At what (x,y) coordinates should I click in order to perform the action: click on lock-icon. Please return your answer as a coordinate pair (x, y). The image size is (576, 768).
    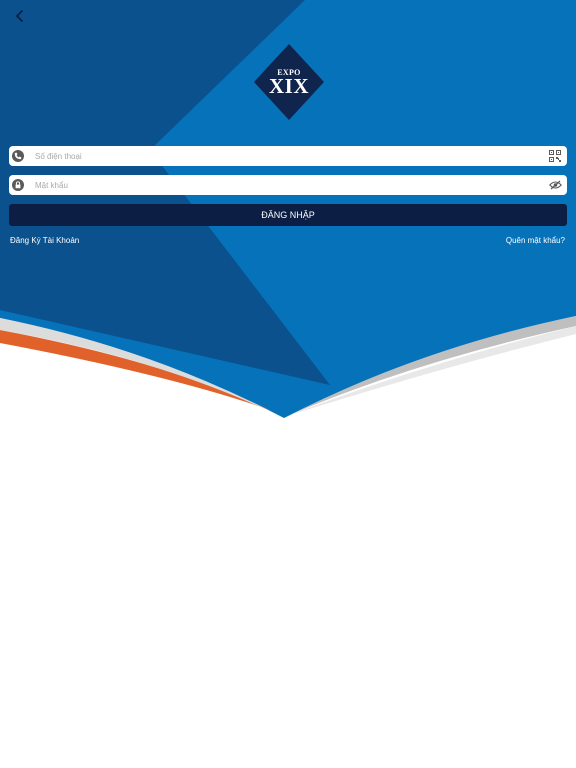
    Looking at the image, I should click on (18, 185).